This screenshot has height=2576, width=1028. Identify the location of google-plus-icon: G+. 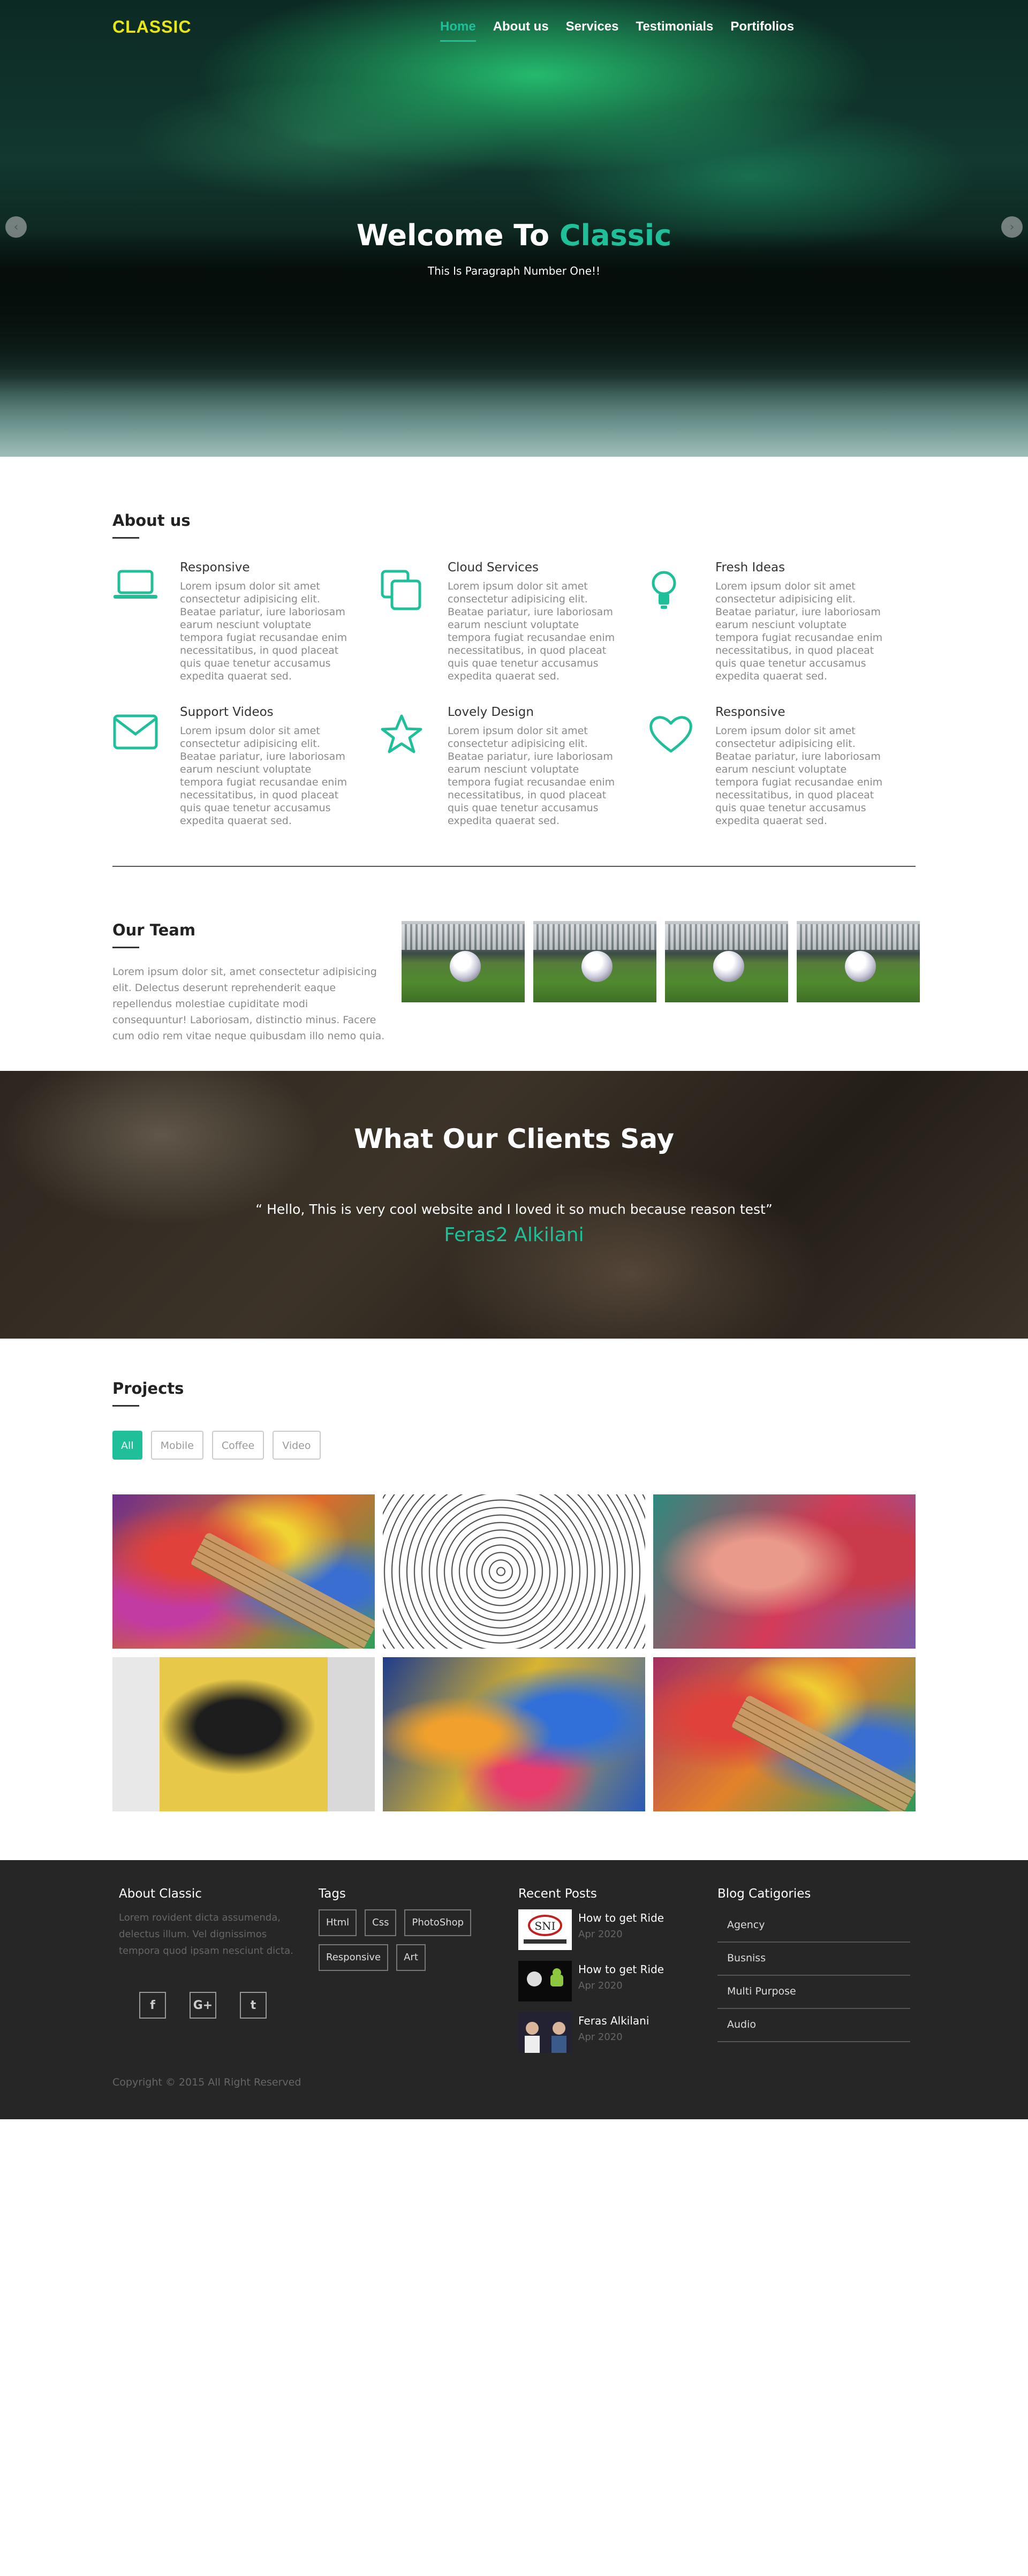
(203, 2005).